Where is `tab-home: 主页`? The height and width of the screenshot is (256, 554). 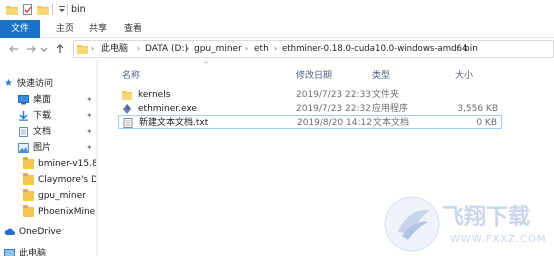 tab-home: 主页 is located at coordinates (65, 29).